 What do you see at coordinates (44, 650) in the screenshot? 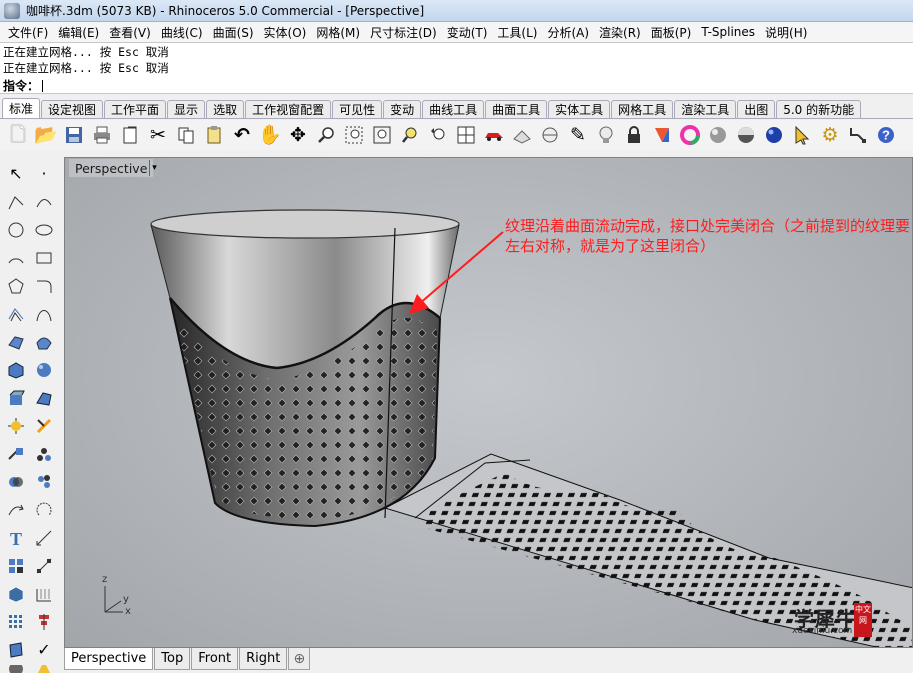
I see `check-icon: ✓` at bounding box center [44, 650].